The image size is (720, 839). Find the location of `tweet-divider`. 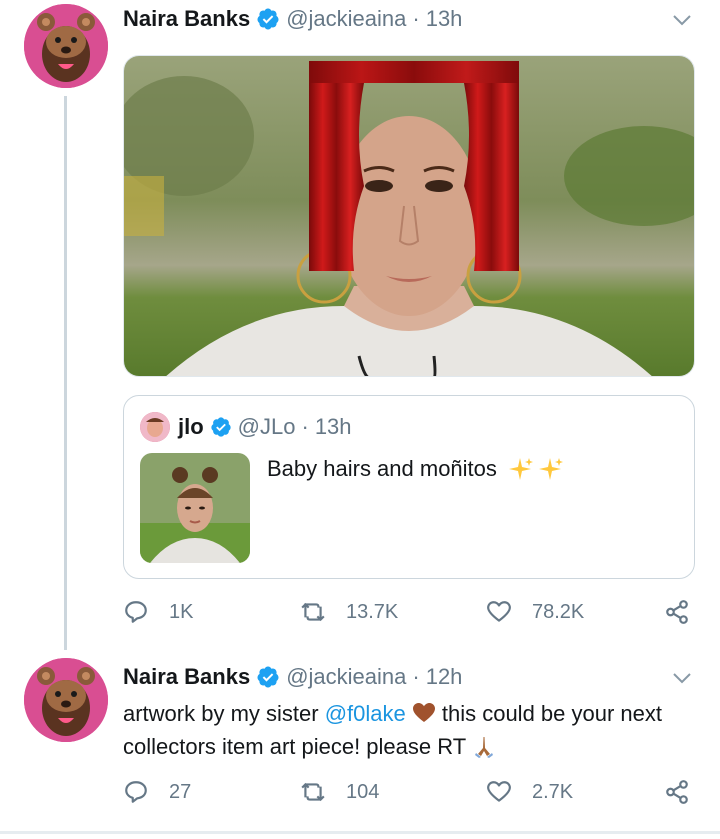

tweet-divider is located at coordinates (360, 832).